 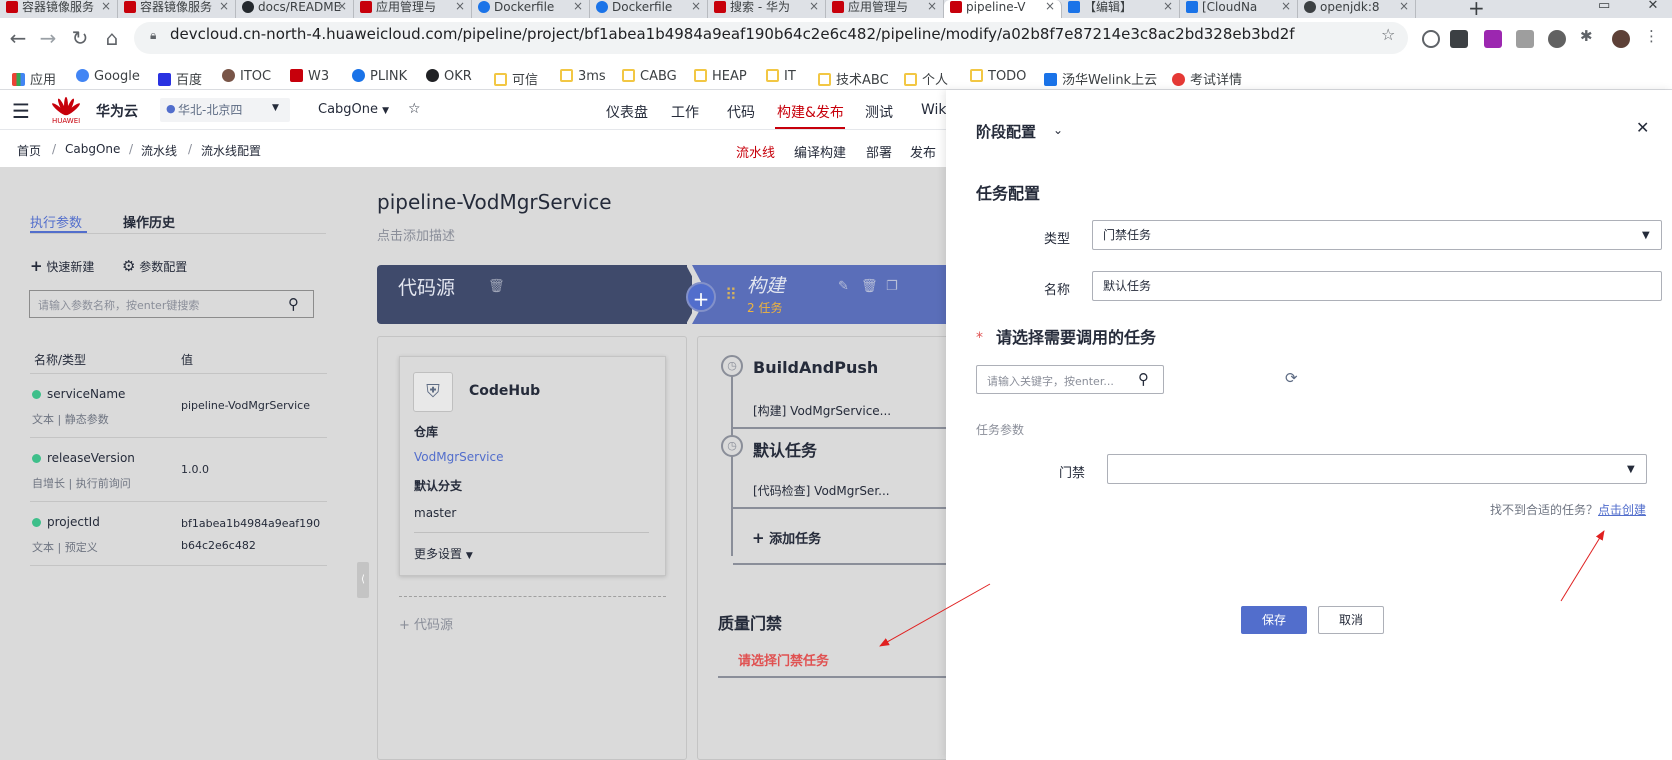 I want to click on bookmark-item: OKR, so click(x=449, y=76).